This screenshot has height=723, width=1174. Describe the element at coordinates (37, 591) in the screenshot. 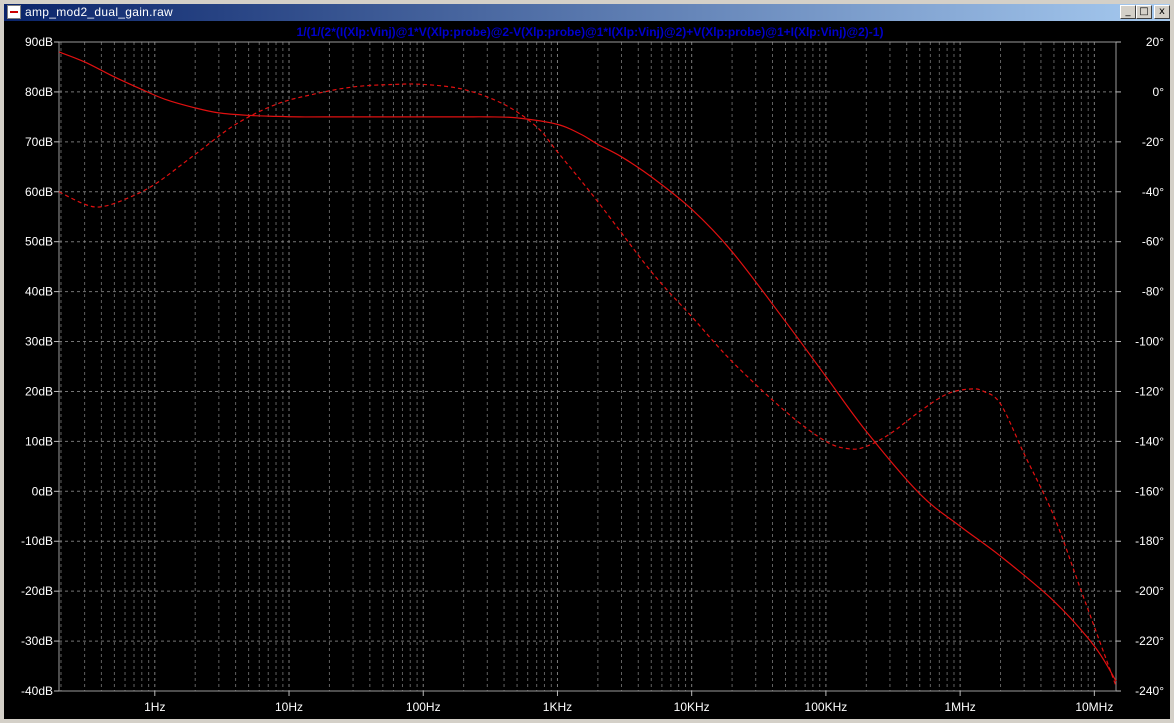

I see `left-tick-label: -20dB` at that location.